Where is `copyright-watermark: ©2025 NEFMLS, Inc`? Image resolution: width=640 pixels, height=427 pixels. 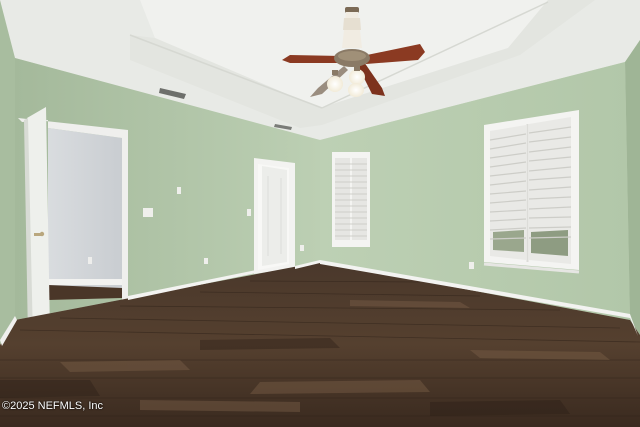 copyright-watermark: ©2025 NEFMLS, Inc is located at coordinates (53, 406).